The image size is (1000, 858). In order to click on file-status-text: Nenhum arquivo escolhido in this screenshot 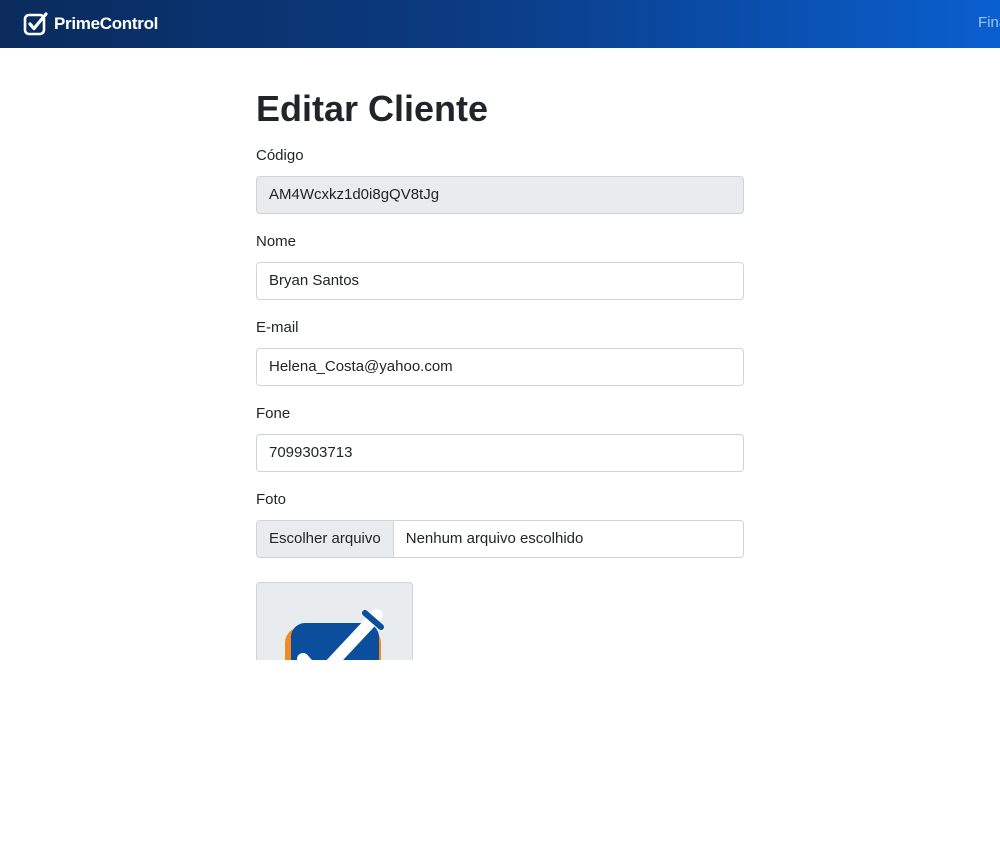, I will do `click(494, 538)`.